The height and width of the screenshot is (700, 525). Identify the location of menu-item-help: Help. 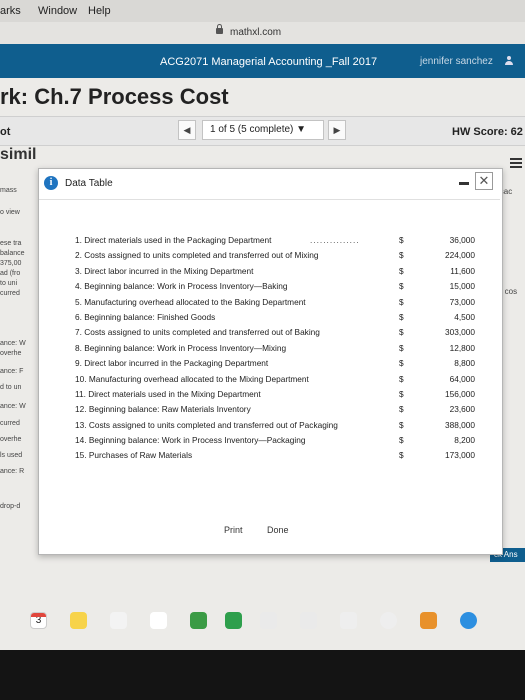
(99, 11).